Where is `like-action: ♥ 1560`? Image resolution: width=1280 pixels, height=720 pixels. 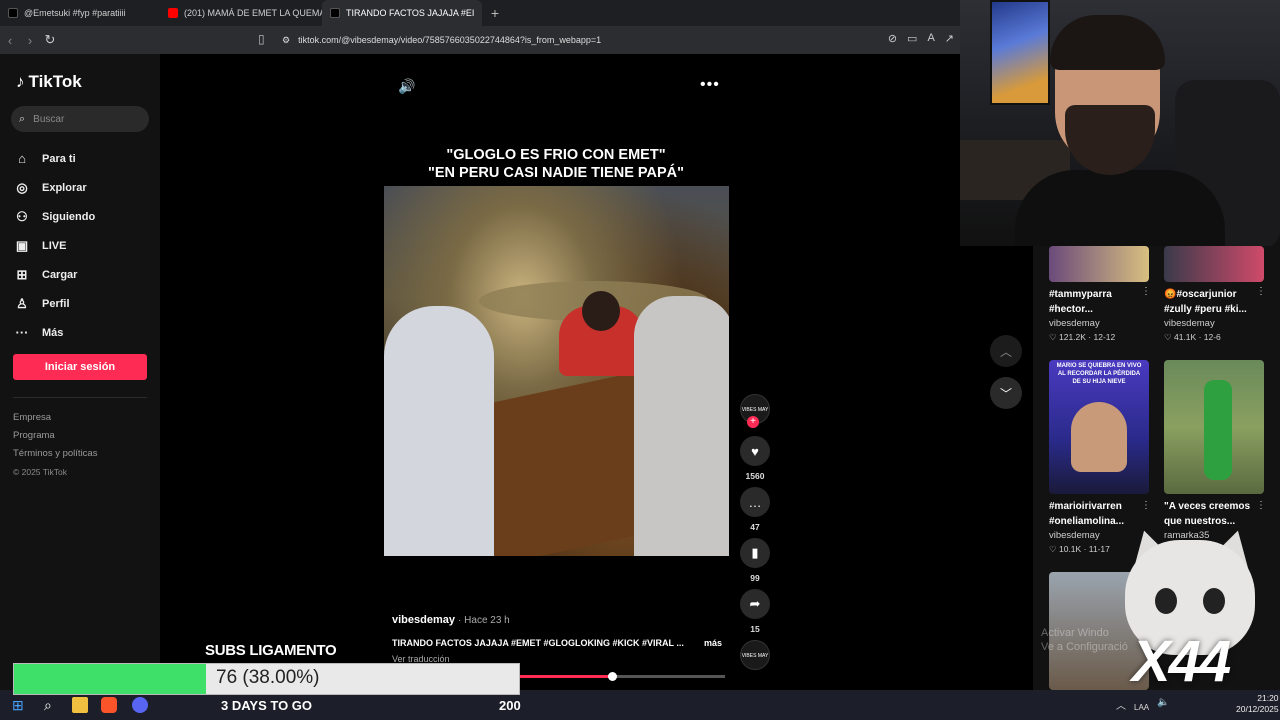
like-action: ♥ 1560 is located at coordinates (755, 458).